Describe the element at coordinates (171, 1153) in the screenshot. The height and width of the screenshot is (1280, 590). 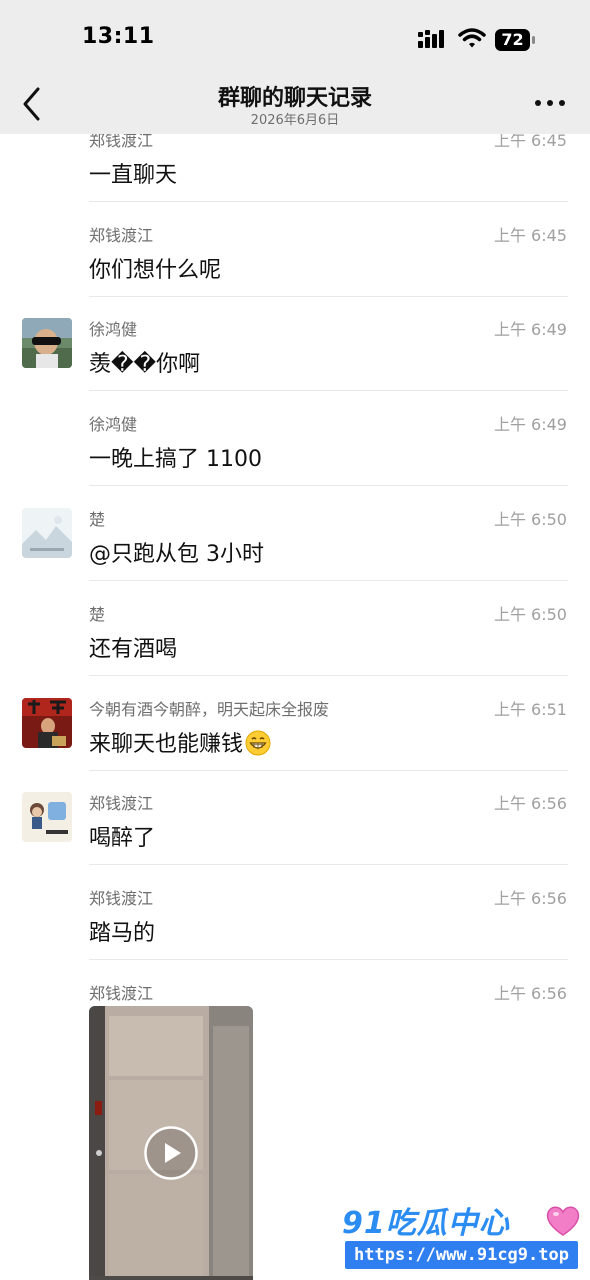
I see `play-icon` at that location.